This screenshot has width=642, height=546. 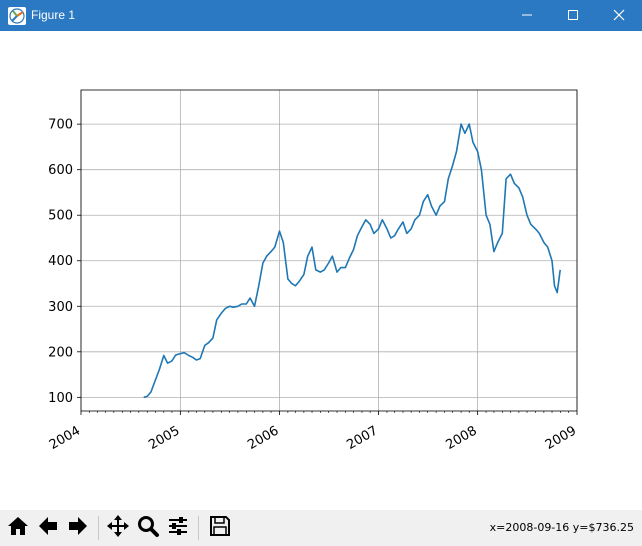 What do you see at coordinates (60, 352) in the screenshot?
I see `y-tick-label: 200` at bounding box center [60, 352].